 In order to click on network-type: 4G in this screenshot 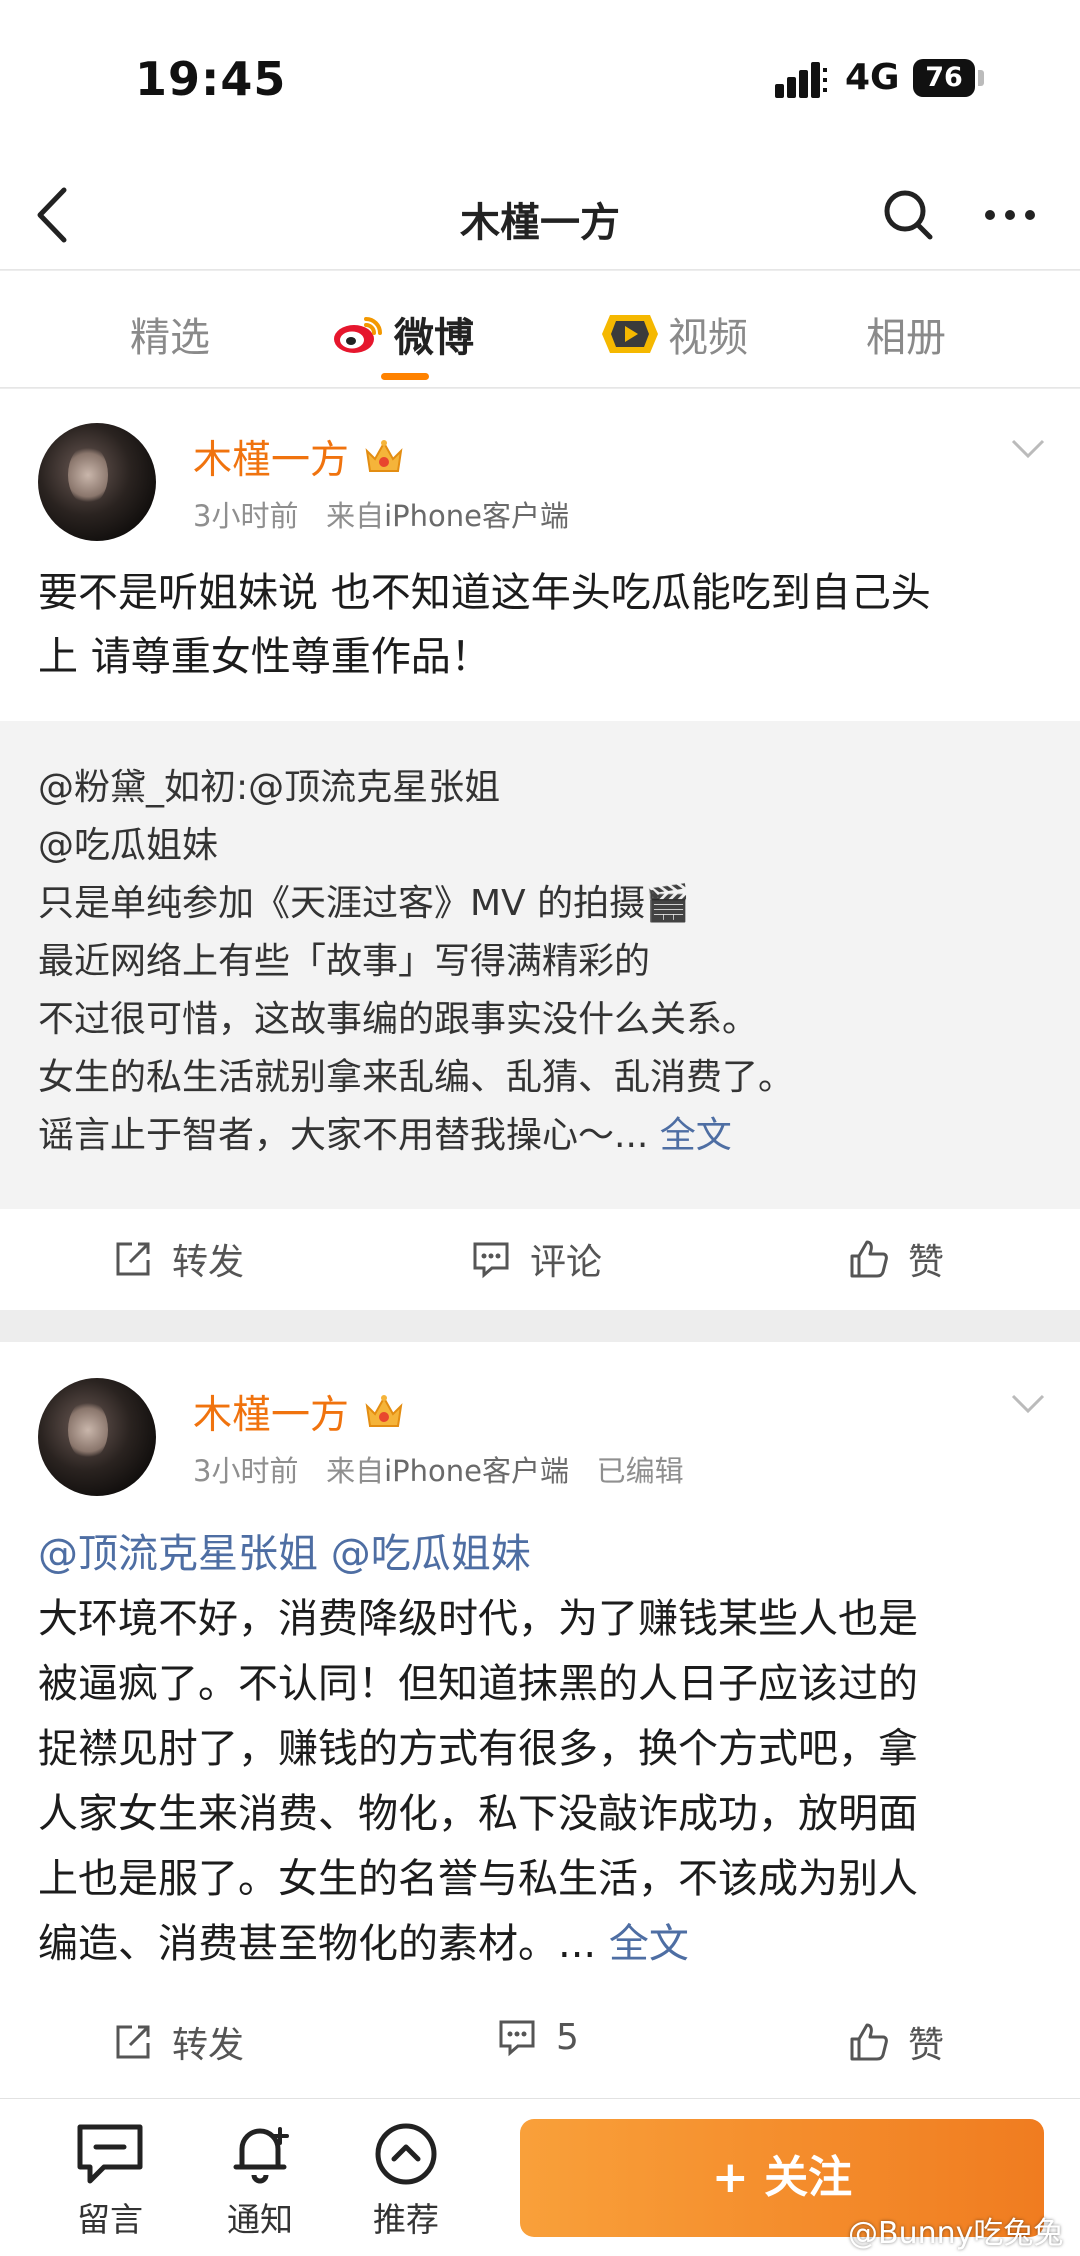, I will do `click(872, 77)`.